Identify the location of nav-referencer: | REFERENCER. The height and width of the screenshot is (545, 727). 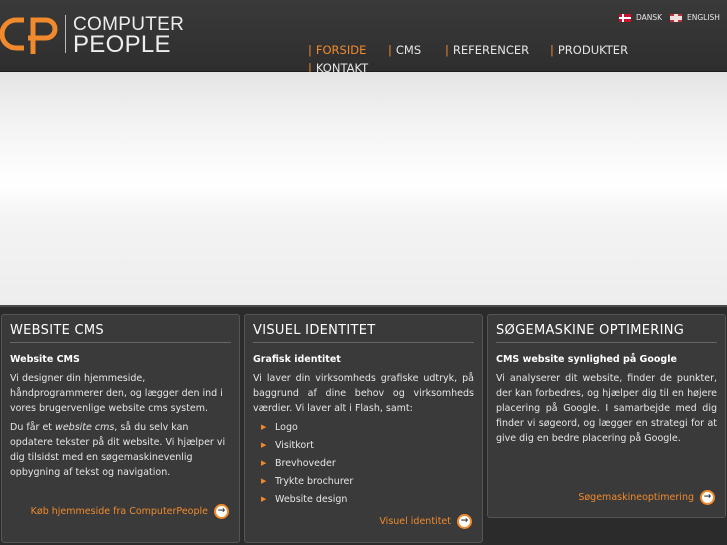
(487, 50).